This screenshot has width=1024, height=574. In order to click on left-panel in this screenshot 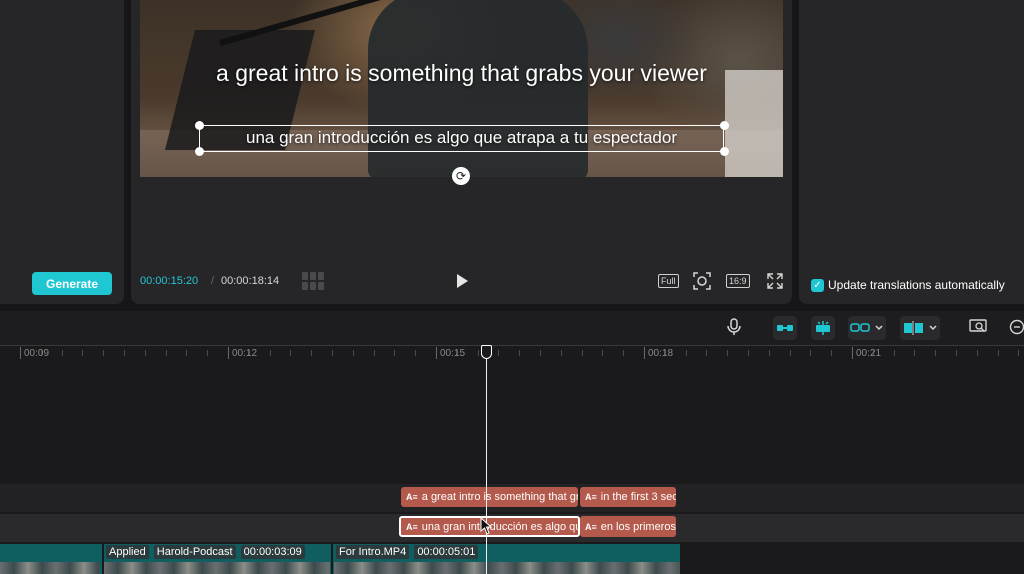, I will do `click(62, 152)`.